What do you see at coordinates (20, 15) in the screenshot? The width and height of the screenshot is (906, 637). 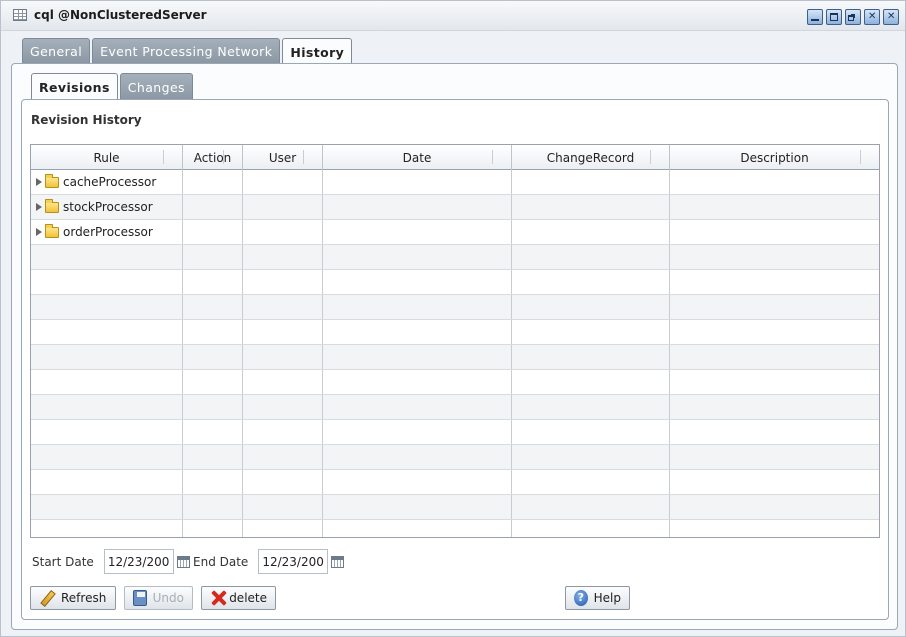 I see `grid-icon` at bounding box center [20, 15].